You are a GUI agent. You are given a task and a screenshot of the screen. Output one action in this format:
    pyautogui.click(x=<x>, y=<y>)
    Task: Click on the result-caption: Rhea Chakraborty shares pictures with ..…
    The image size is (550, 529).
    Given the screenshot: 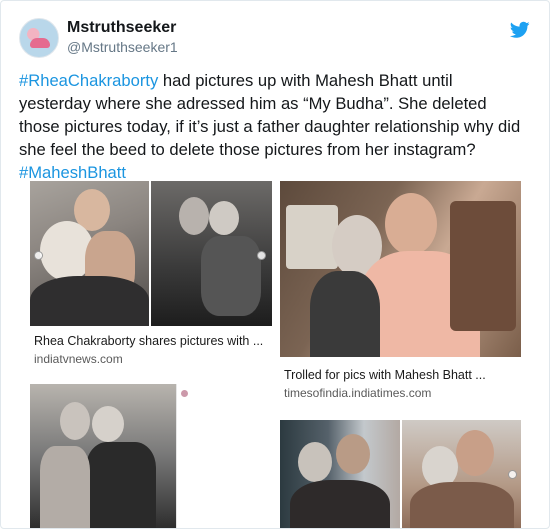 What is the action you would take?
    pyautogui.click(x=148, y=341)
    